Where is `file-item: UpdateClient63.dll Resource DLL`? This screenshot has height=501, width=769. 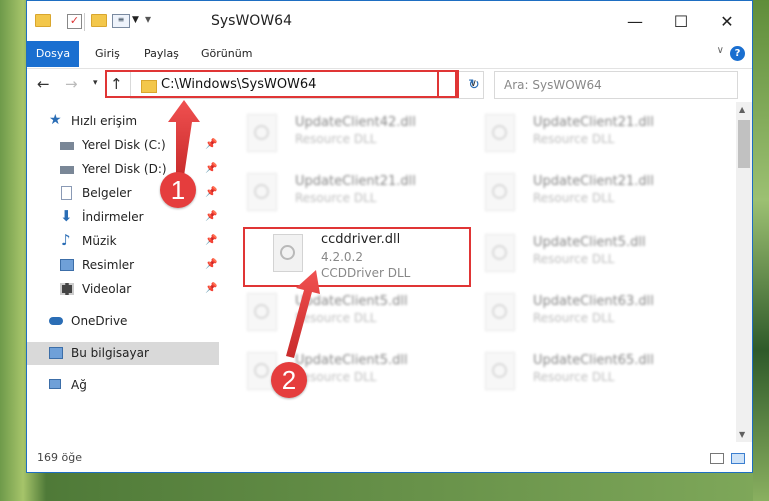 file-item: UpdateClient63.dll Resource DLL is located at coordinates (595, 314).